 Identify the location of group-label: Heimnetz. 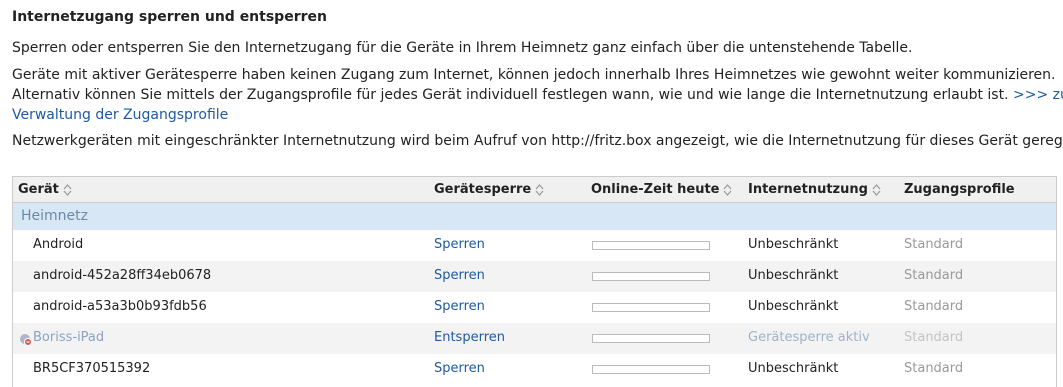
(54, 216).